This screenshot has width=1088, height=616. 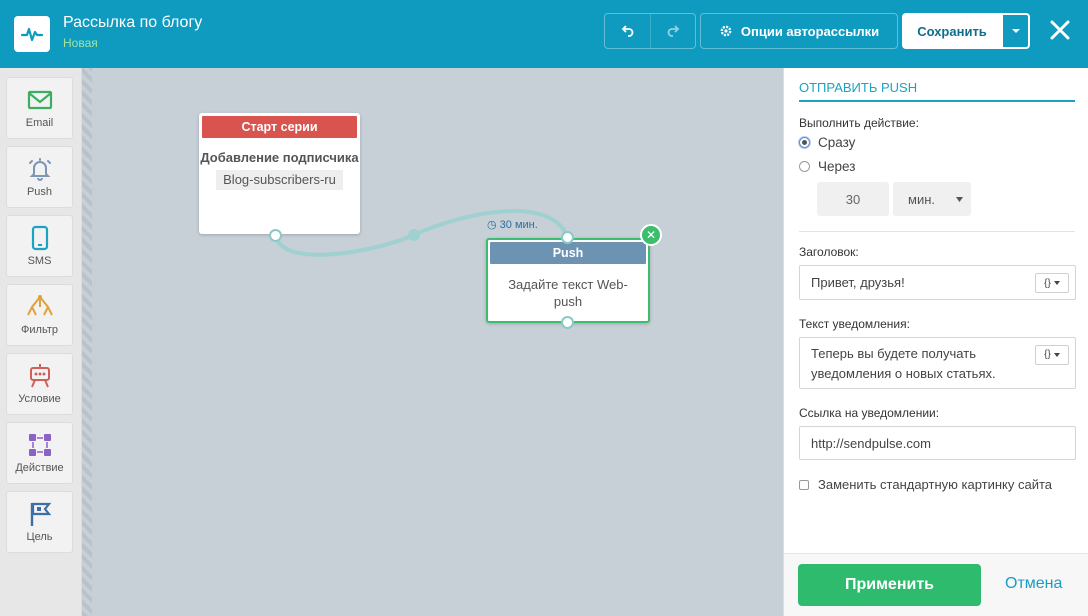 What do you see at coordinates (1033, 584) in the screenshot?
I see `cancel-link: Отмена` at bounding box center [1033, 584].